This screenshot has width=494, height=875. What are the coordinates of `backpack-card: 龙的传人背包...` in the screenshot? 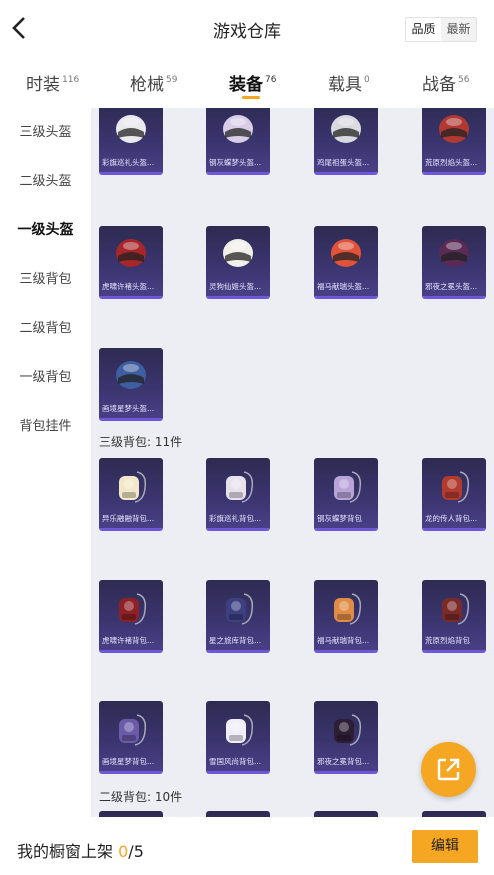 It's located at (454, 494).